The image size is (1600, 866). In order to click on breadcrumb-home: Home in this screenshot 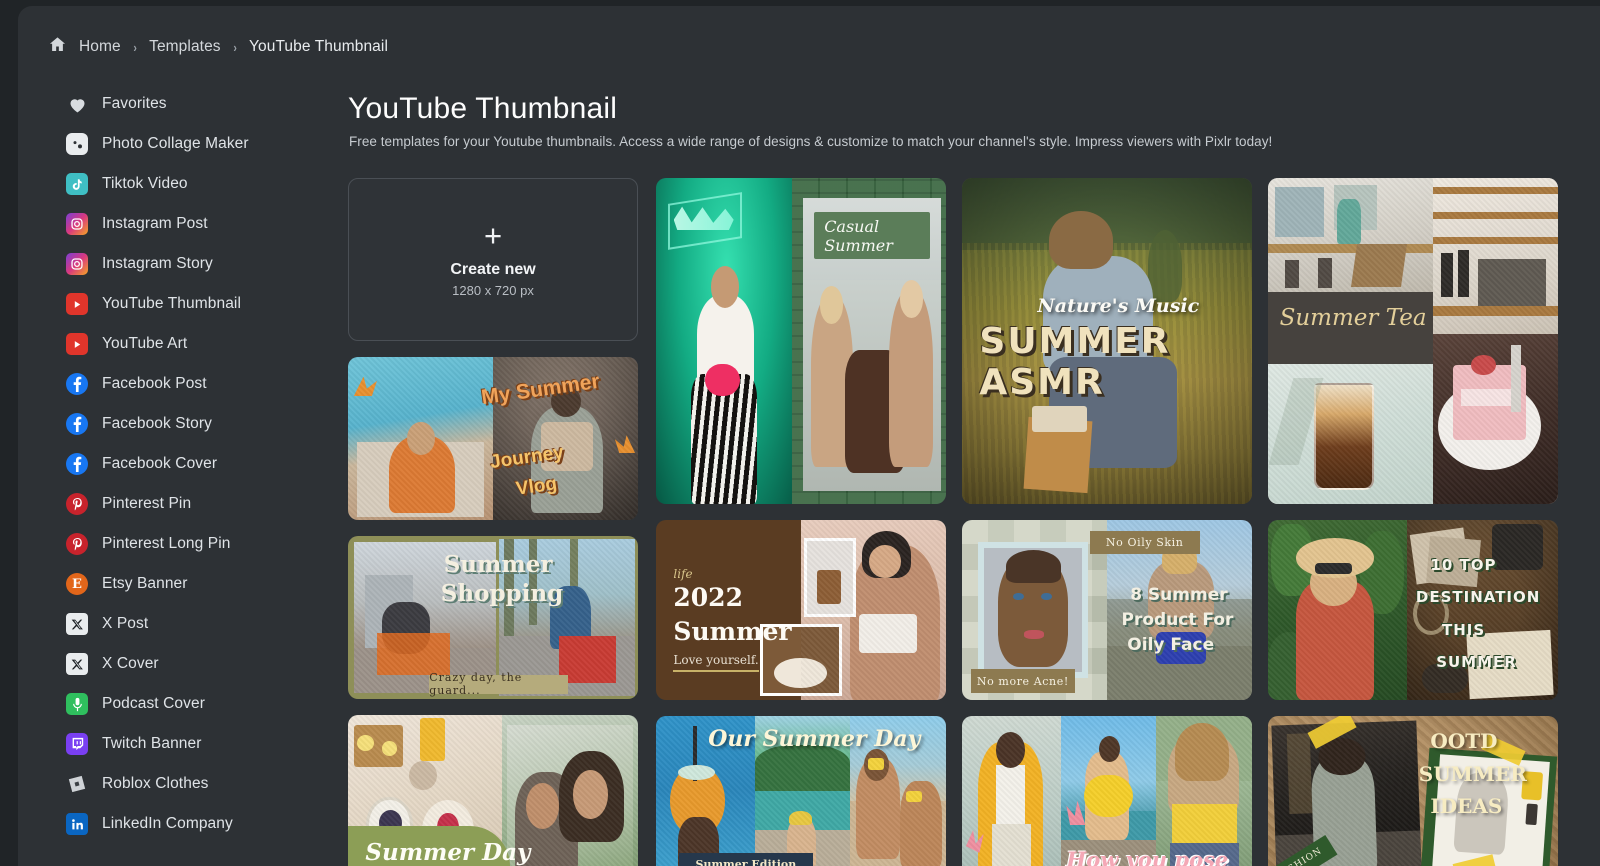, I will do `click(100, 47)`.